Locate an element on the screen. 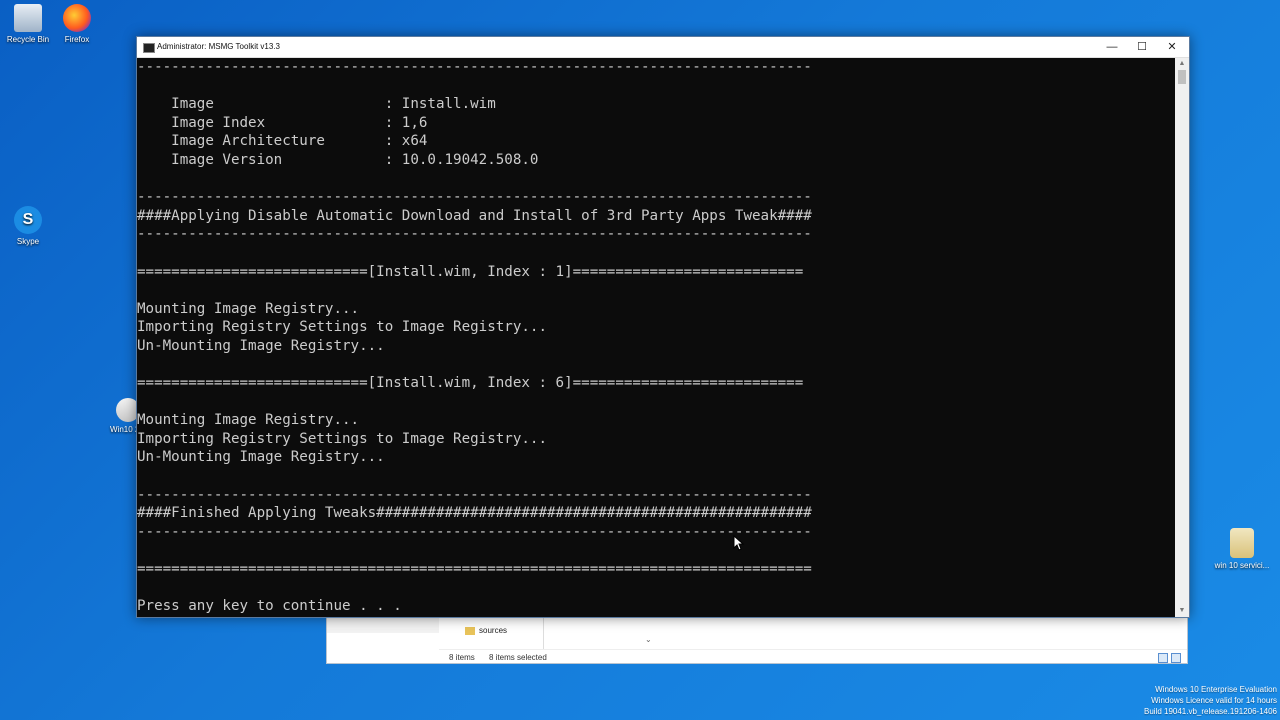 This screenshot has height=720, width=1280. scroll-down-icon: ▼ is located at coordinates (1182, 611).